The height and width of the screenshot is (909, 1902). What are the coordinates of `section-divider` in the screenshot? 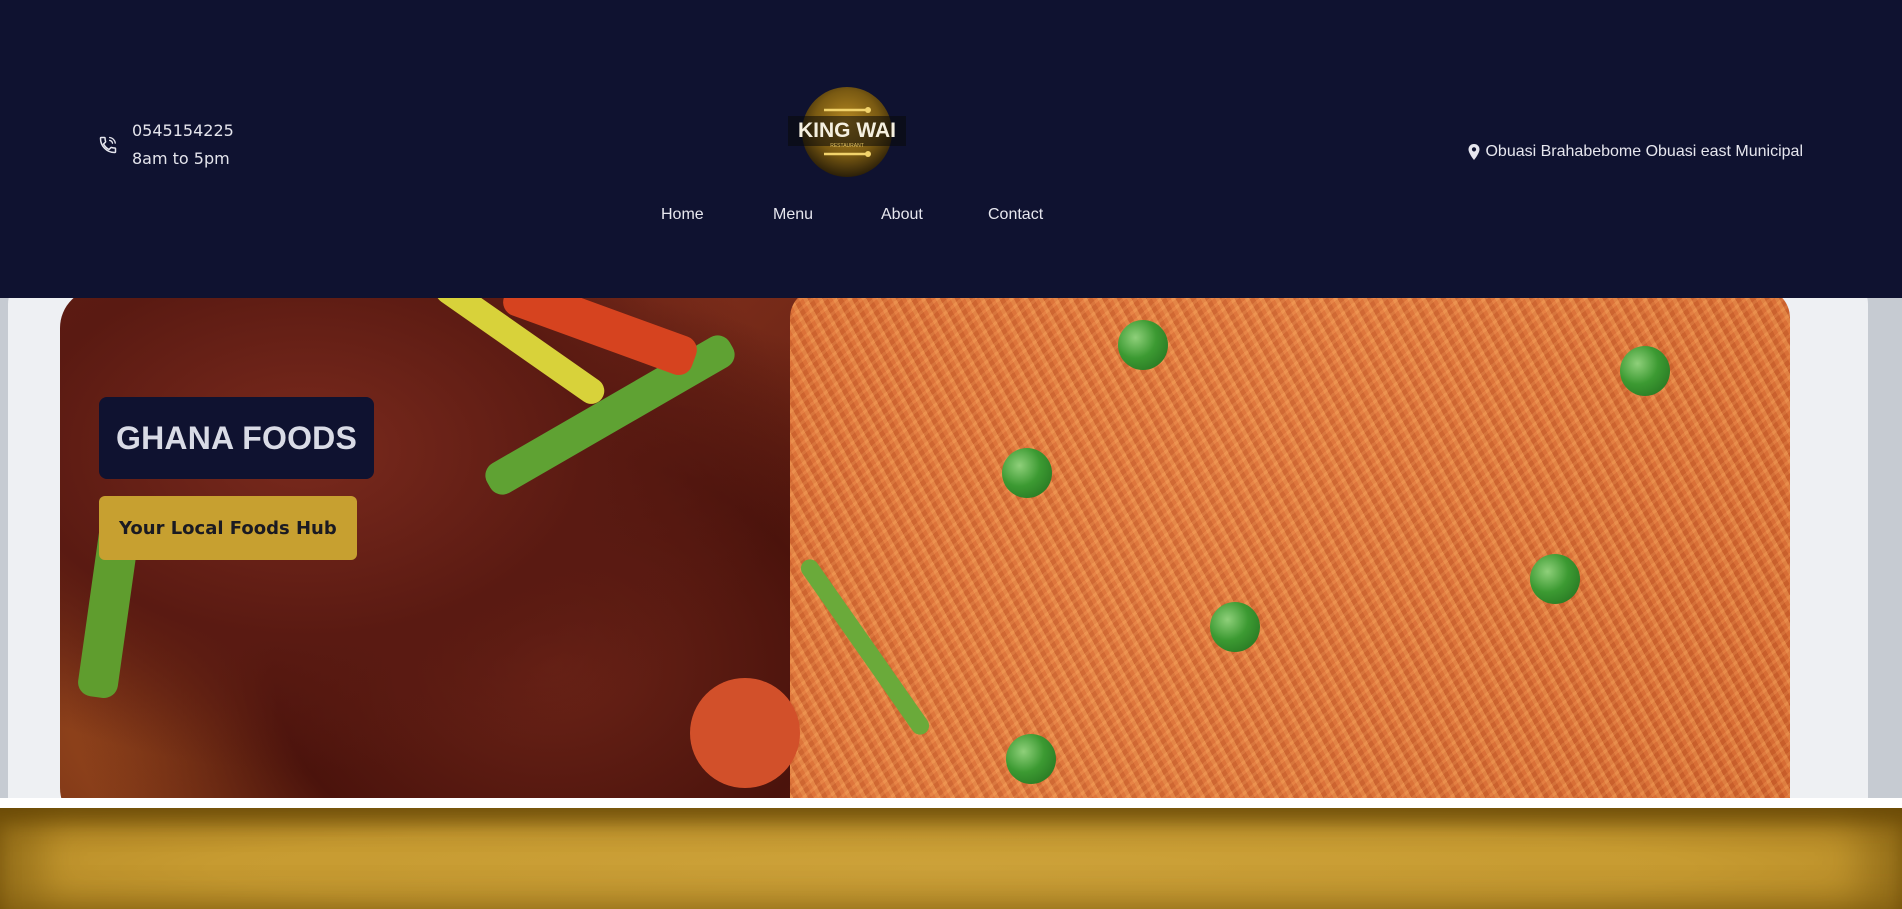 It's located at (951, 803).